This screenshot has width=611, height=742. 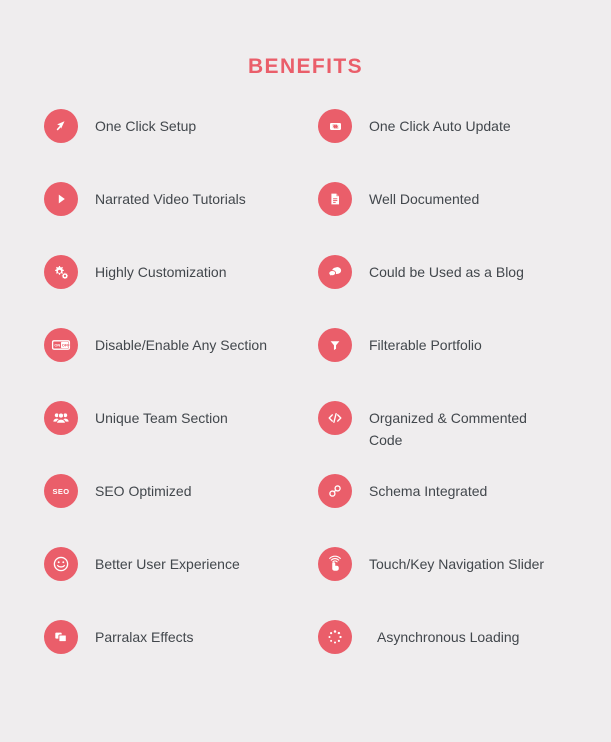 I want to click on benefit-row: One Click Setup One Click Auto Update, so click(x=305, y=145).